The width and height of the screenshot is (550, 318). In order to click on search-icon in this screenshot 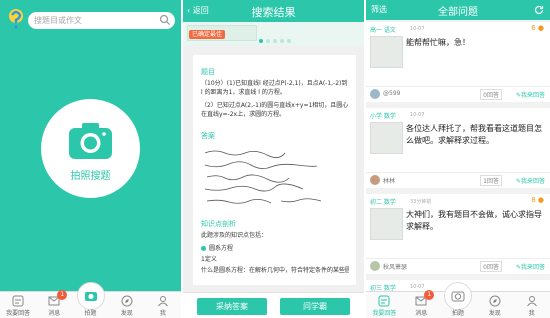, I will do `click(165, 20)`.